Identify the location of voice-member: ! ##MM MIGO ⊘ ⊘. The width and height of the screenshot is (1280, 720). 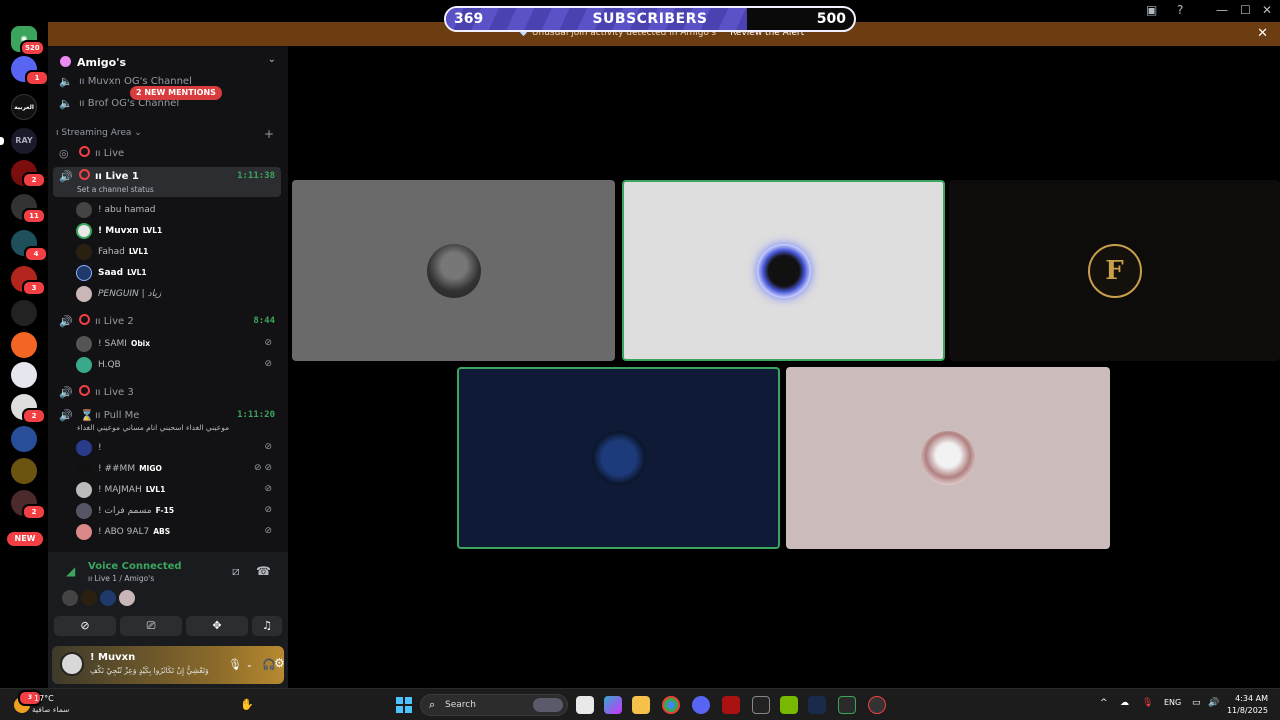
(177, 469).